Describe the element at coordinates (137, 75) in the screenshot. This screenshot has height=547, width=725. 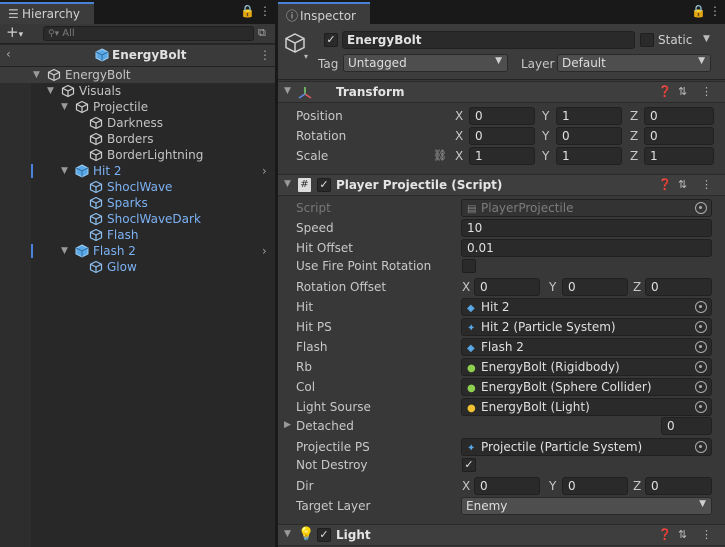
I see `hierarchy-item: ▼ EnergyBolt` at that location.